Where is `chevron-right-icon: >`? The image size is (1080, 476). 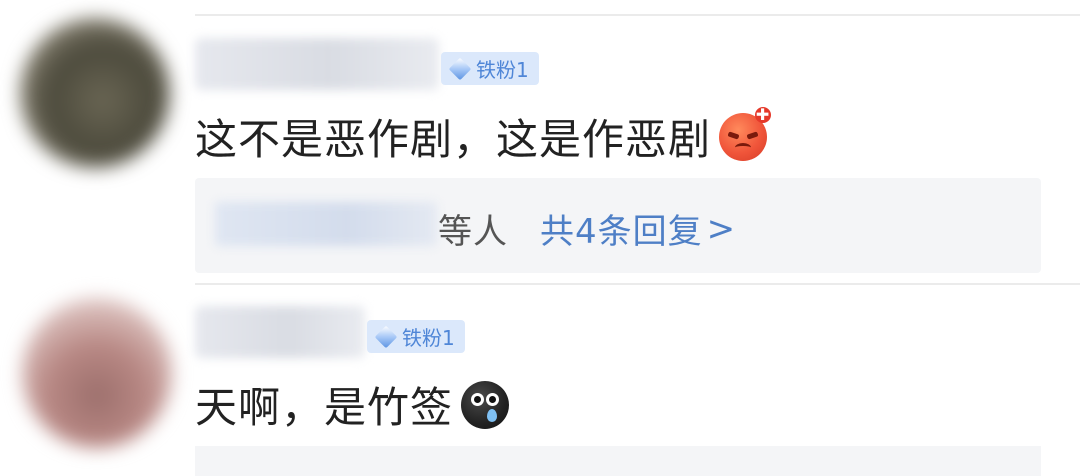 chevron-right-icon: > is located at coordinates (721, 228).